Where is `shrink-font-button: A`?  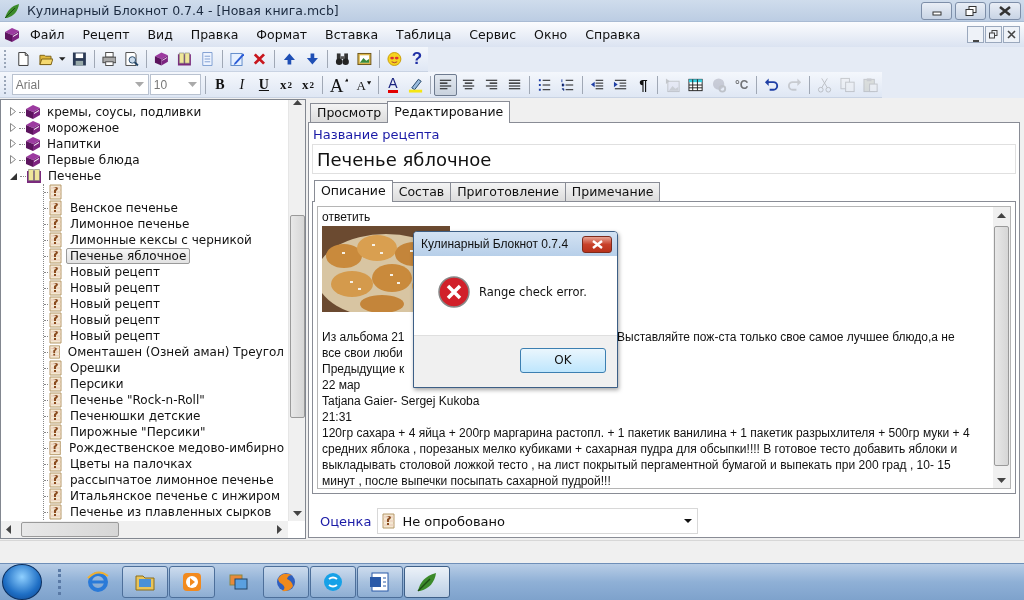
shrink-font-button: A is located at coordinates (363, 84).